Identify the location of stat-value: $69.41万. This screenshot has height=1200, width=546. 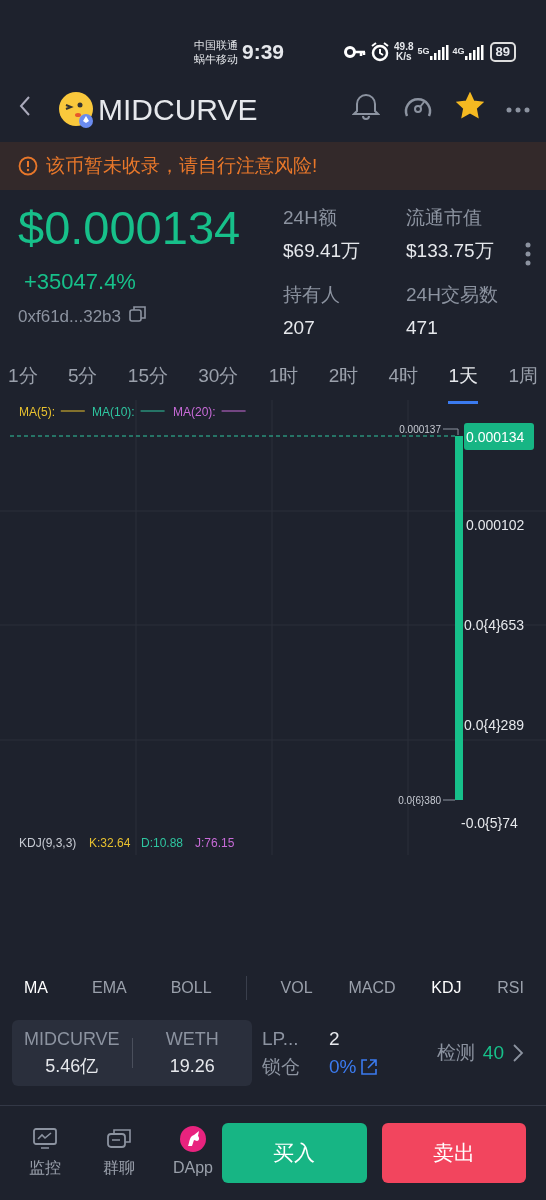
(322, 250).